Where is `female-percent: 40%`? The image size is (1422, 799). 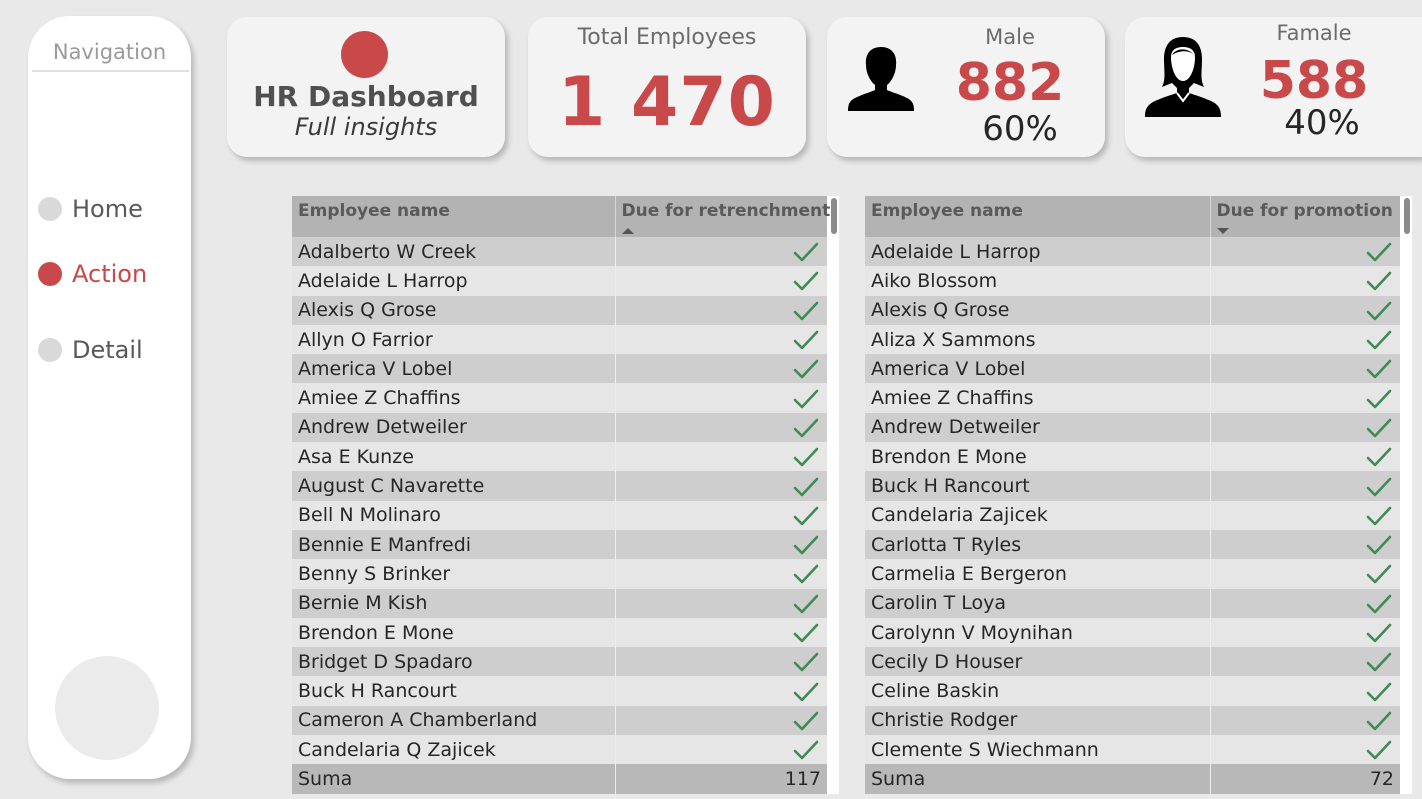 female-percent: 40% is located at coordinates (1322, 123).